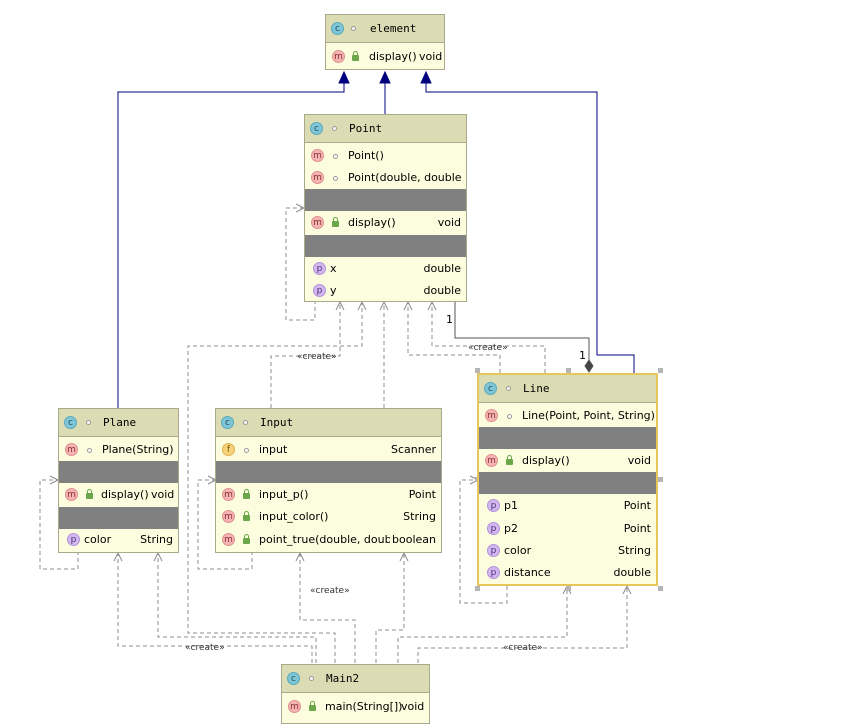  What do you see at coordinates (332, 539) in the screenshot?
I see `method-name: point_true(double, double)` at bounding box center [332, 539].